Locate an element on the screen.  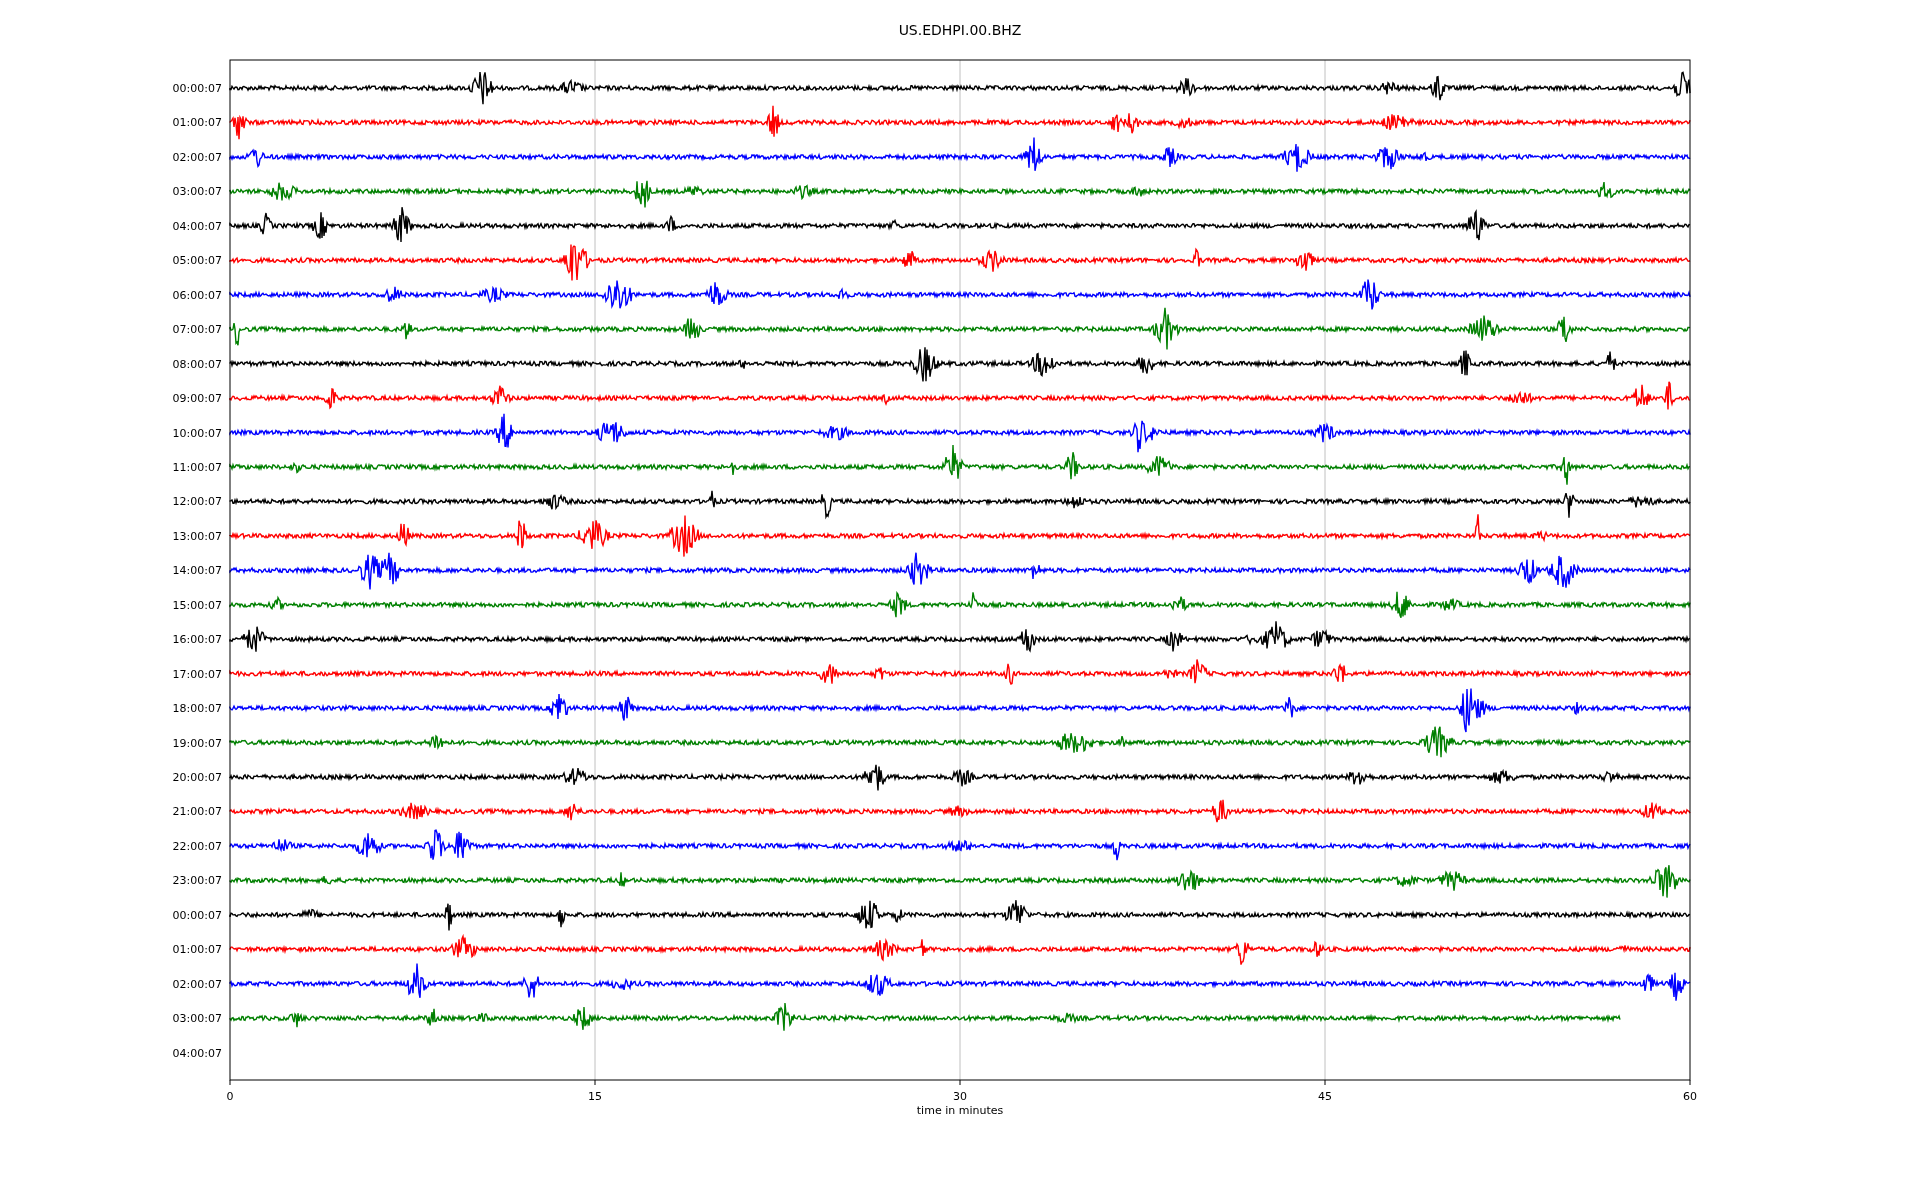
hour-label: 11:00:07 is located at coordinates (197, 467).